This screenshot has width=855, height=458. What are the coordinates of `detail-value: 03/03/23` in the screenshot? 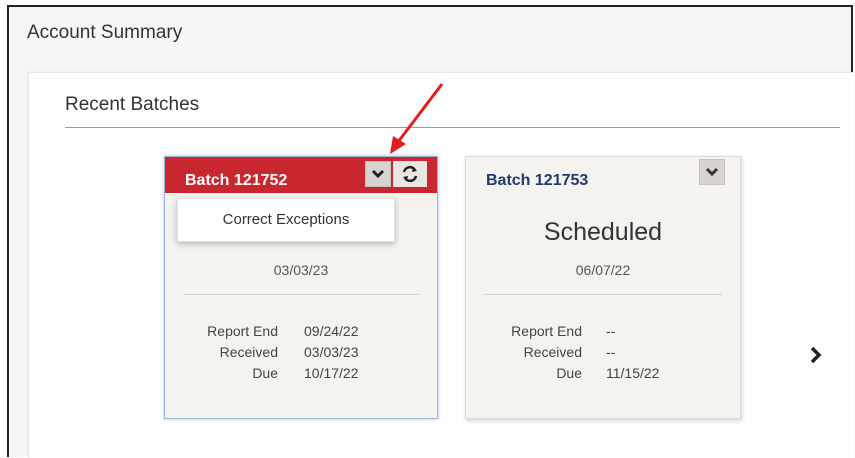 It's located at (331, 352).